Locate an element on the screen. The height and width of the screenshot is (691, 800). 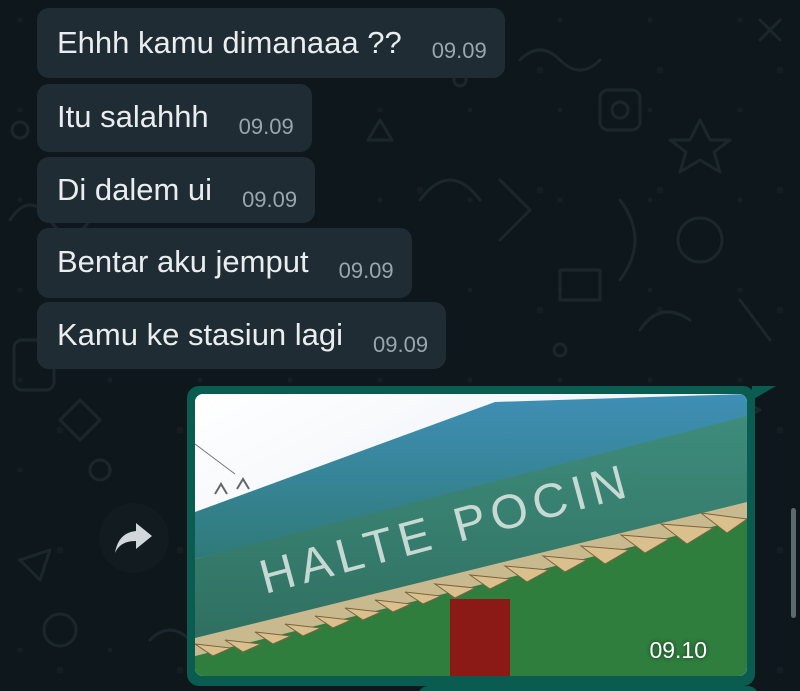
incoming-message: Itu salahhh 09.09 is located at coordinates (174, 118).